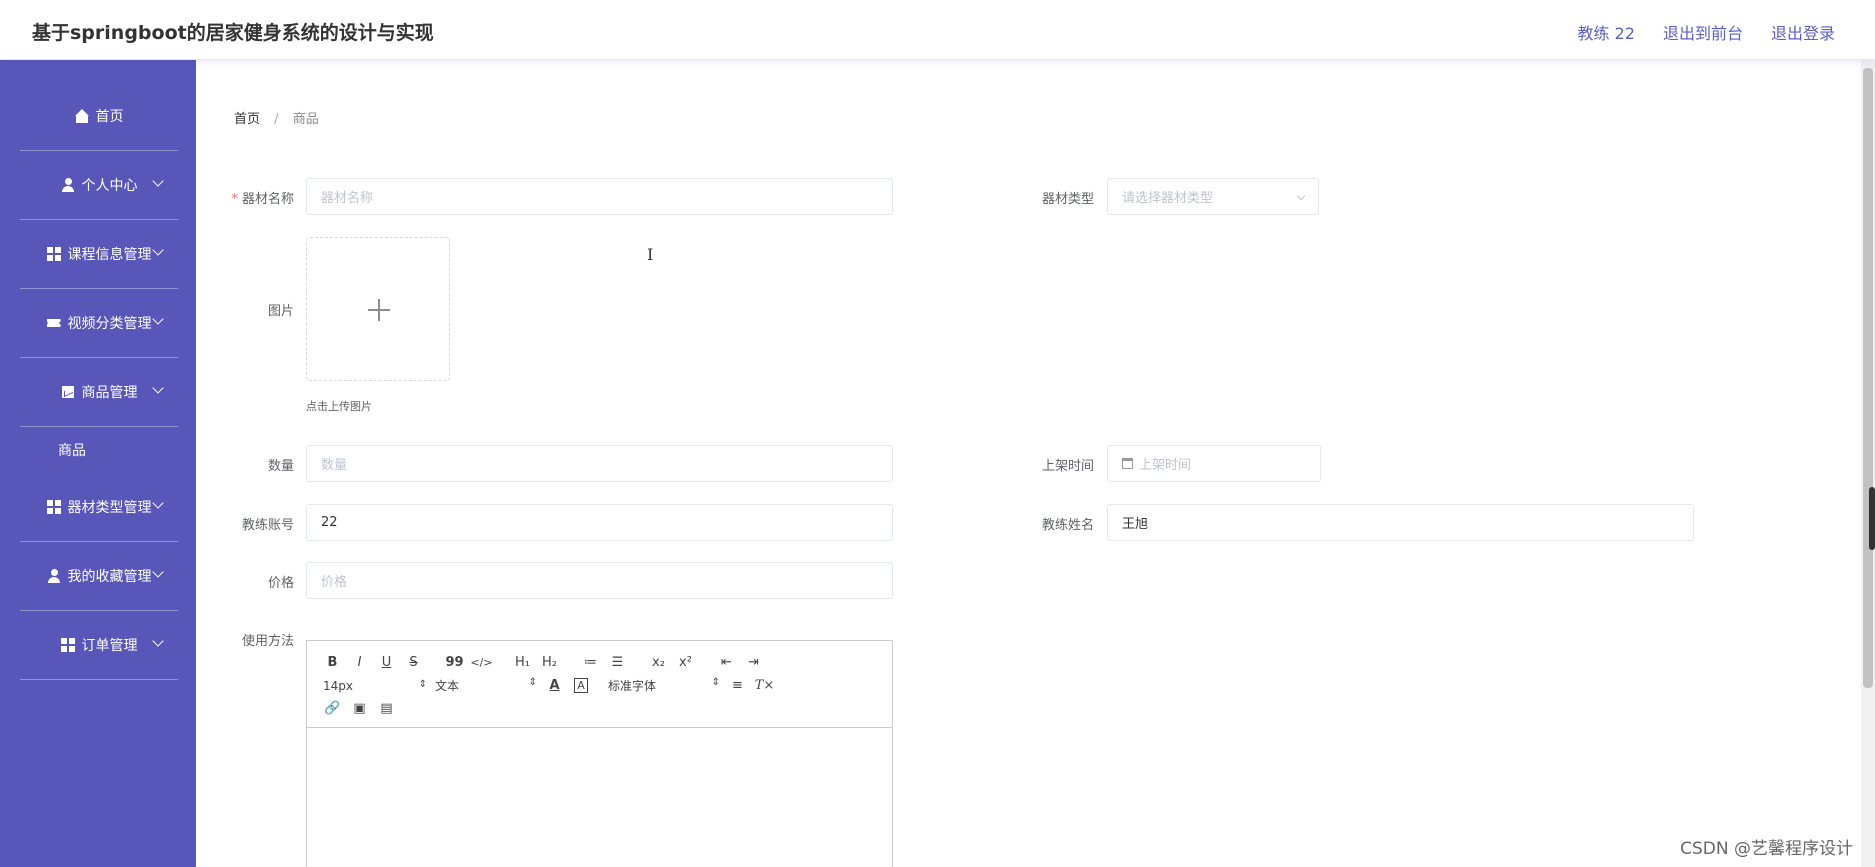  What do you see at coordinates (549, 662) in the screenshot?
I see `header2-button: H₂` at bounding box center [549, 662].